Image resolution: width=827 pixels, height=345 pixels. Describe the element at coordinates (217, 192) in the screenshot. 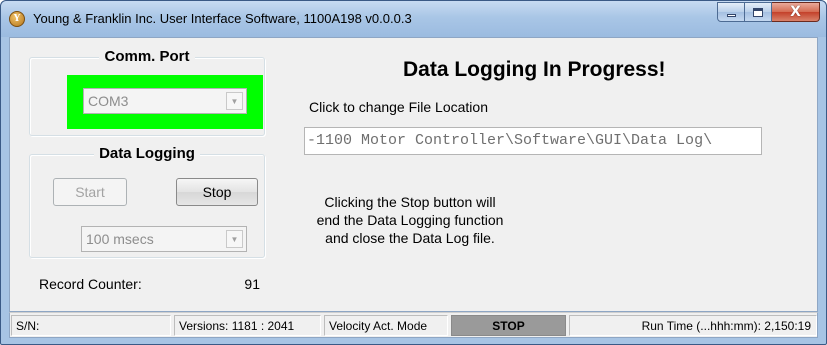

I see `stop-button: Stop` at that location.